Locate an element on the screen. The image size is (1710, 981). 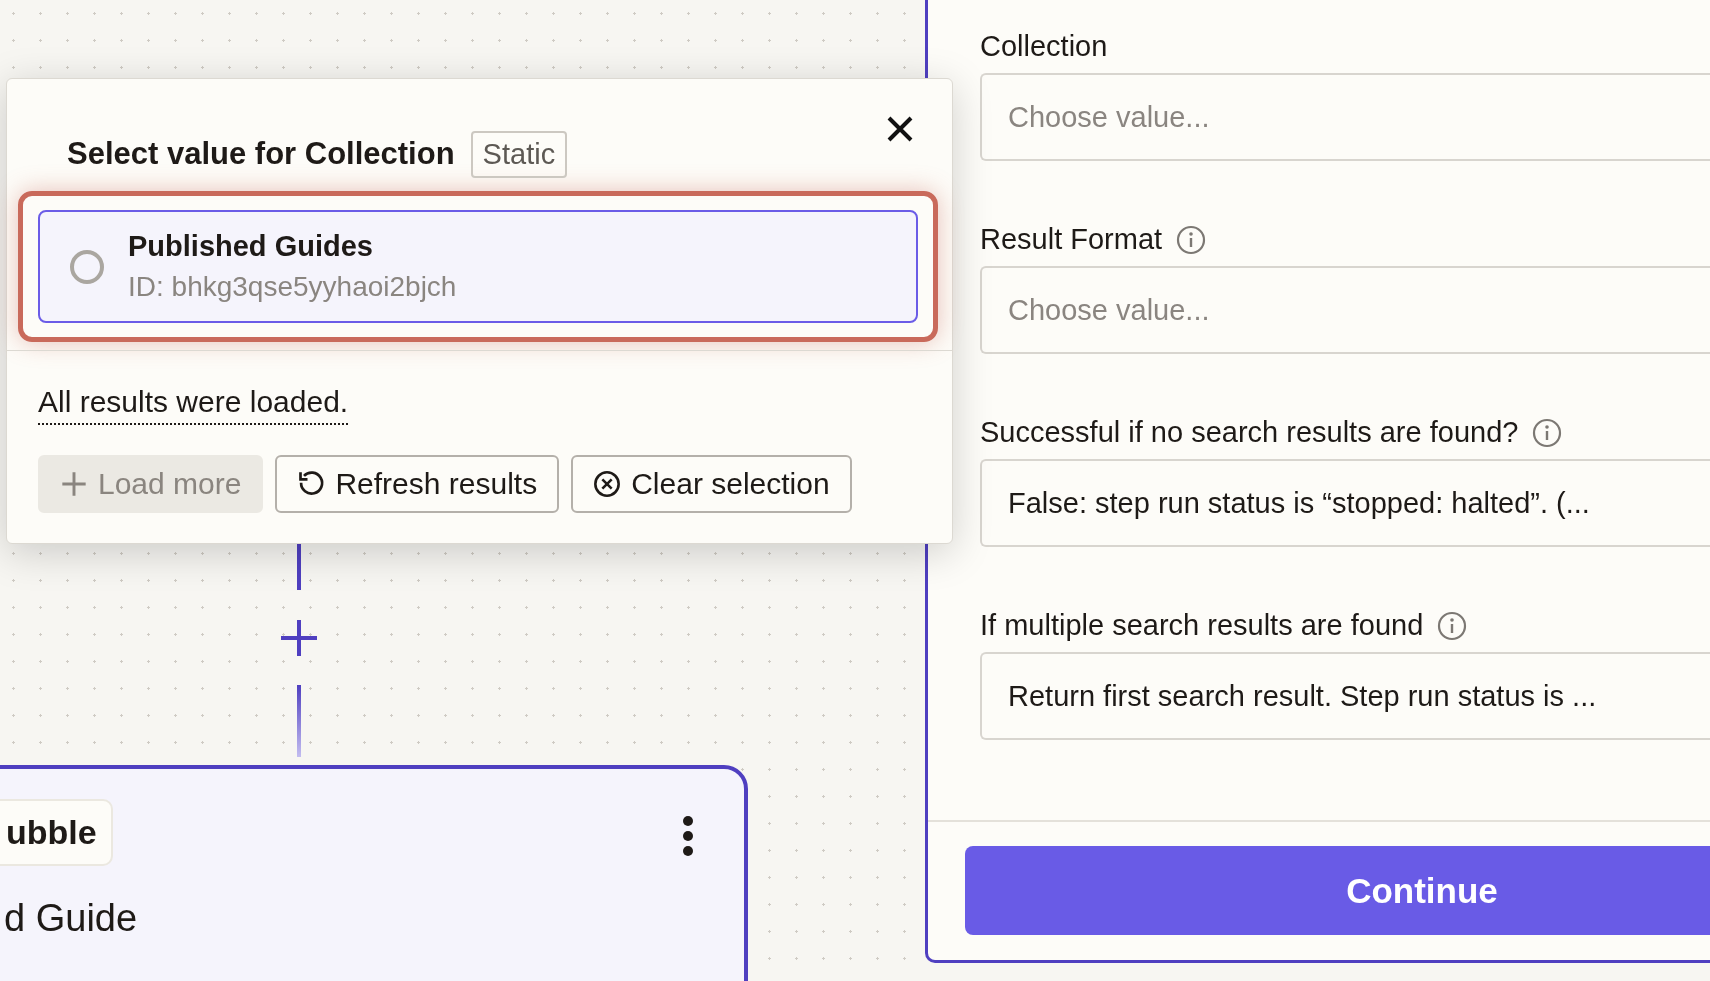
step-card: ubble d Guide is located at coordinates (374, 873).